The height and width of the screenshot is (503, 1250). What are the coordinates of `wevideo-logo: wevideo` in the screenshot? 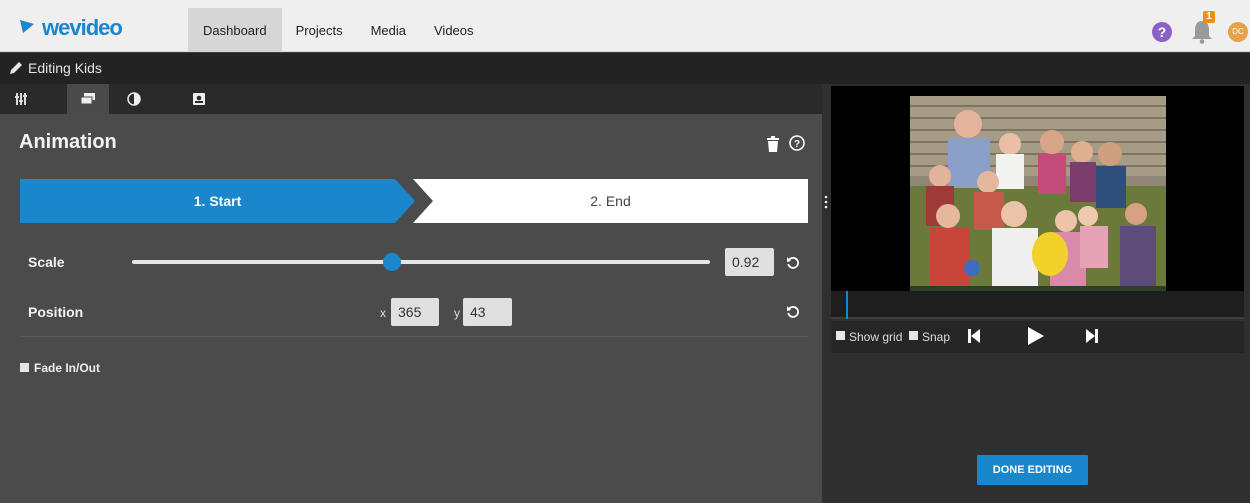 It's located at (83, 27).